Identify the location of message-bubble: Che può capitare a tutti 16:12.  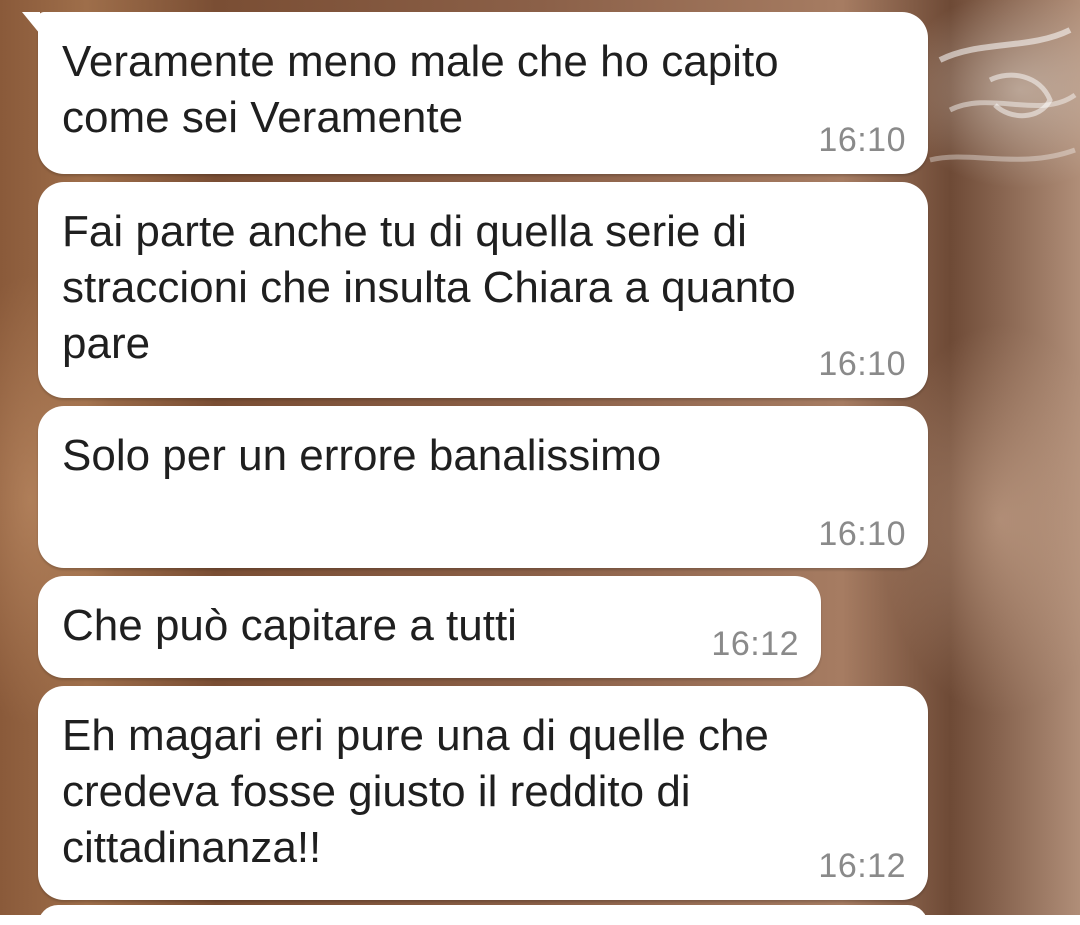
(429, 627).